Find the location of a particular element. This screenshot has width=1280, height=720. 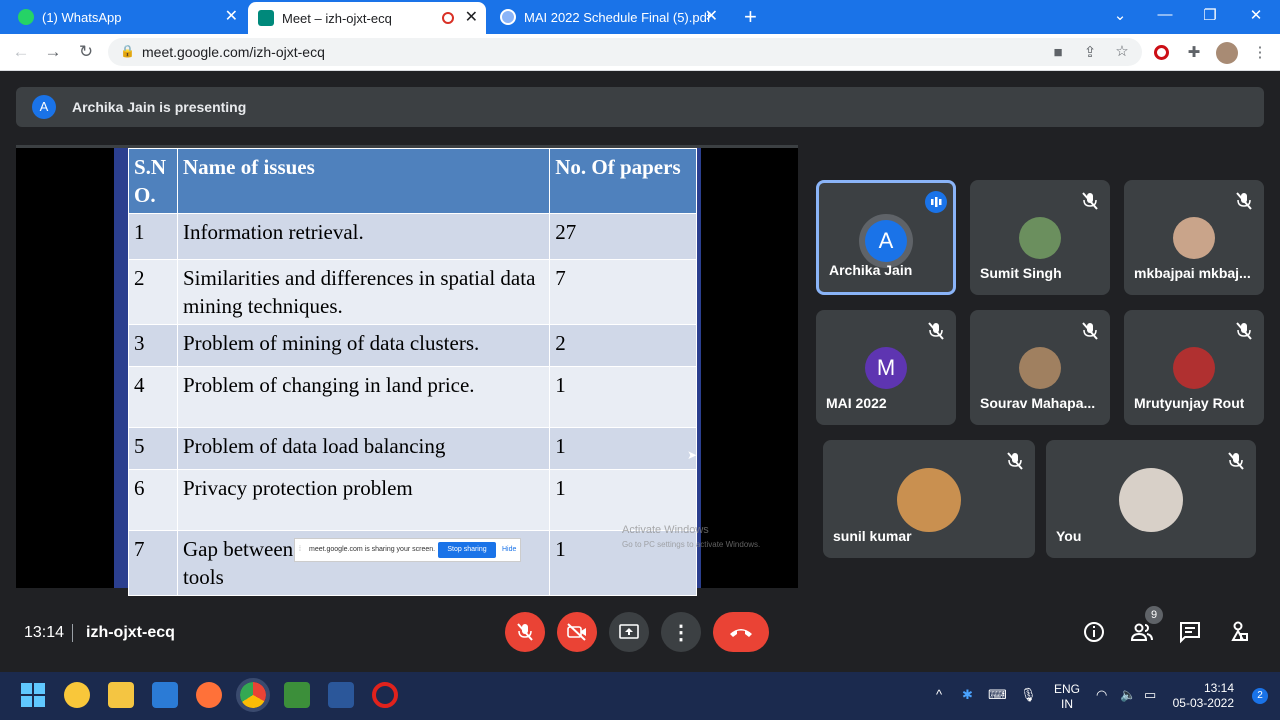

reload-icon: ↻ is located at coordinates (86, 52).